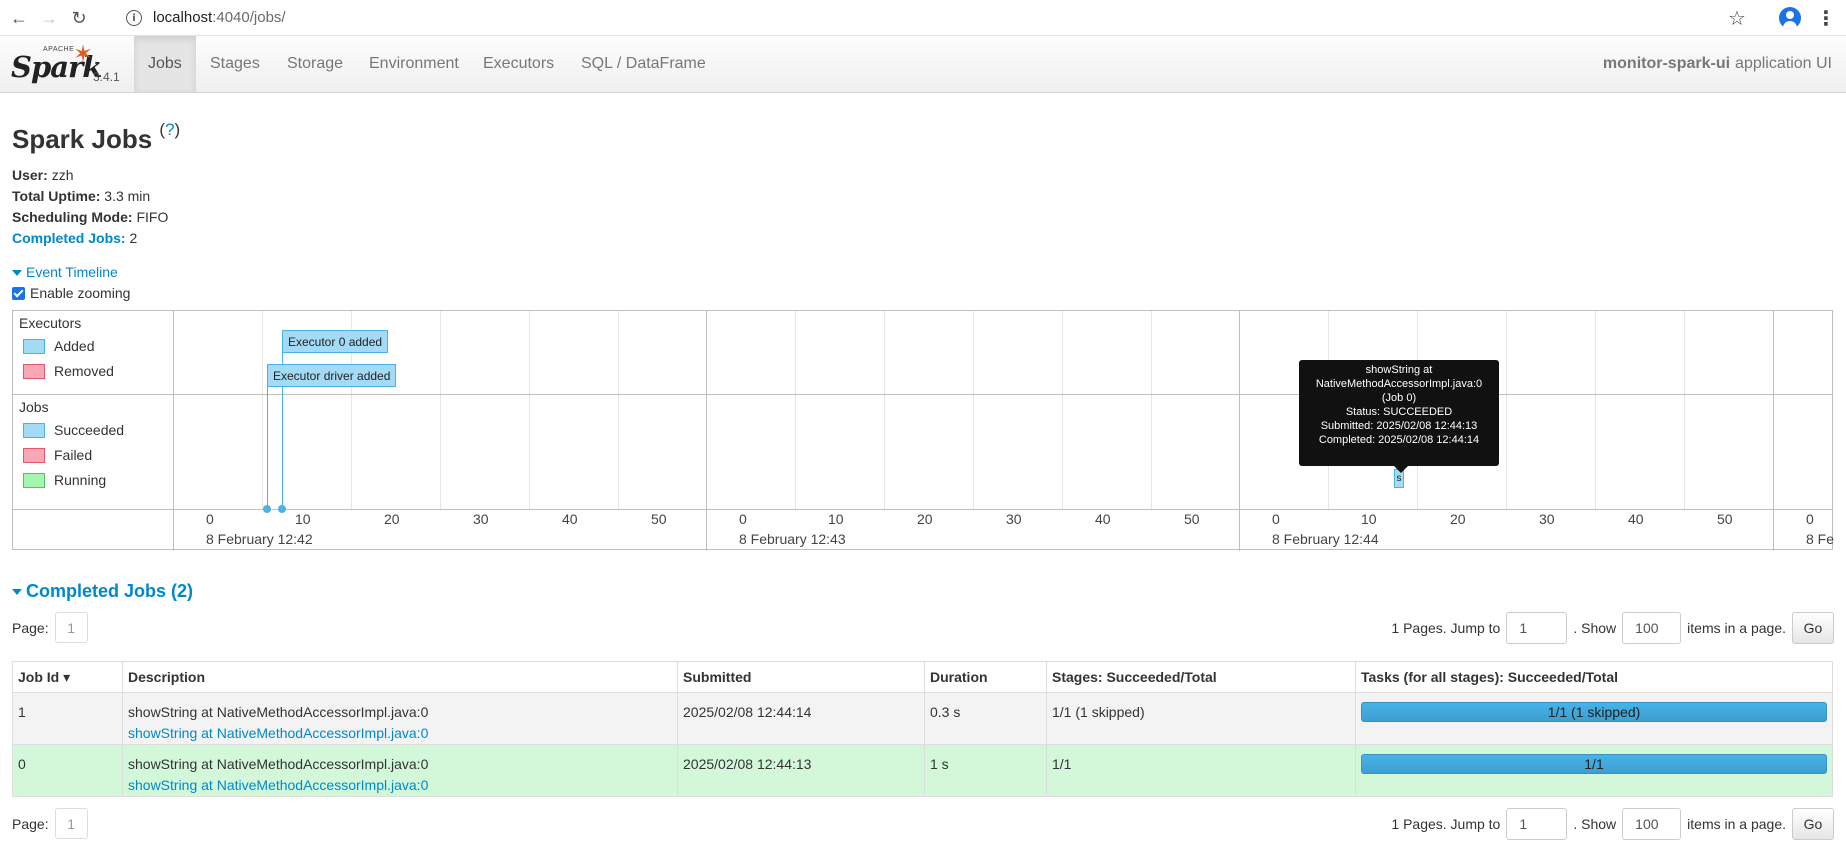  Describe the element at coordinates (335, 341) in the screenshot. I see `executor-0-added-event: Executor 0 added` at that location.